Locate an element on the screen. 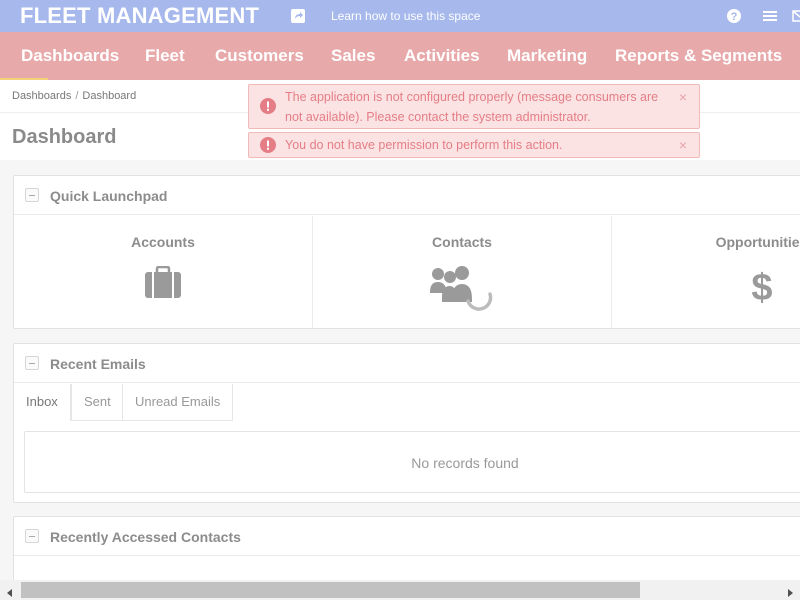 The image size is (800, 603). panel-header: Recent Emails is located at coordinates (407, 363).